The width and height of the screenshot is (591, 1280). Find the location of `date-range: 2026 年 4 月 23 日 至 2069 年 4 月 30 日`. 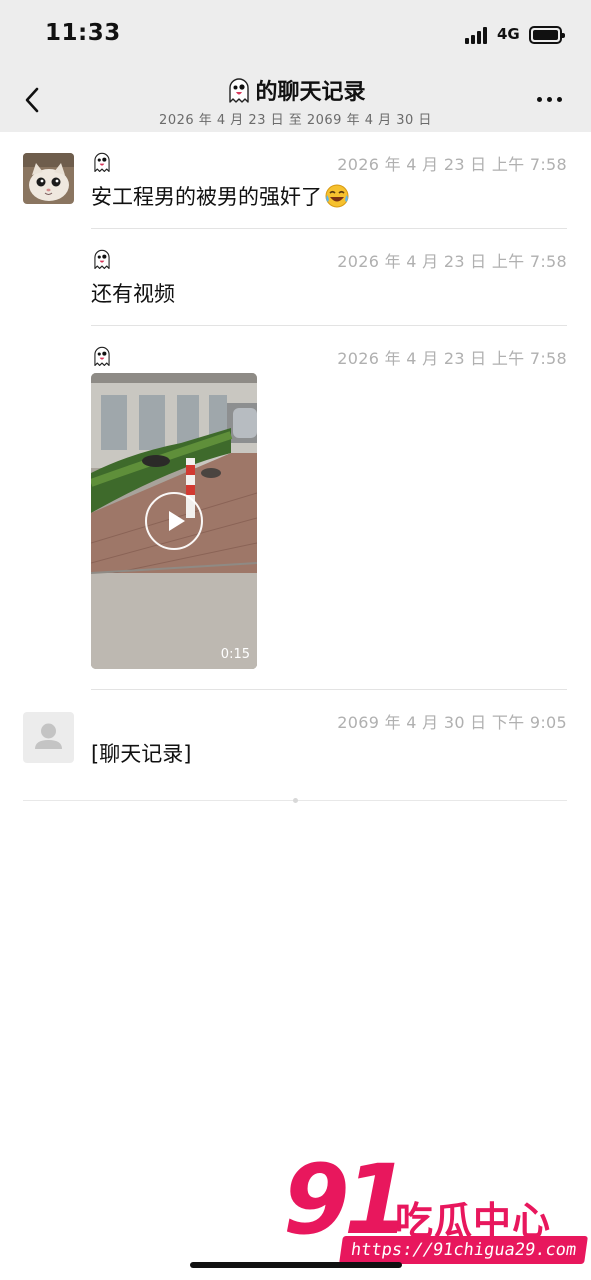

date-range: 2026 年 4 月 23 日 至 2069 年 4 月 30 日 is located at coordinates (295, 120).